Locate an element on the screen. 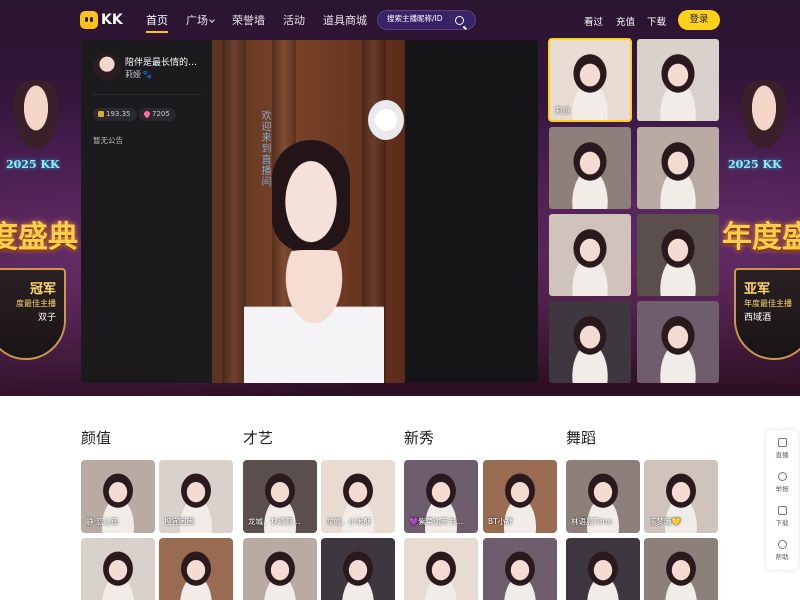 The image size is (800, 600). kk-logo: KK is located at coordinates (101, 20).